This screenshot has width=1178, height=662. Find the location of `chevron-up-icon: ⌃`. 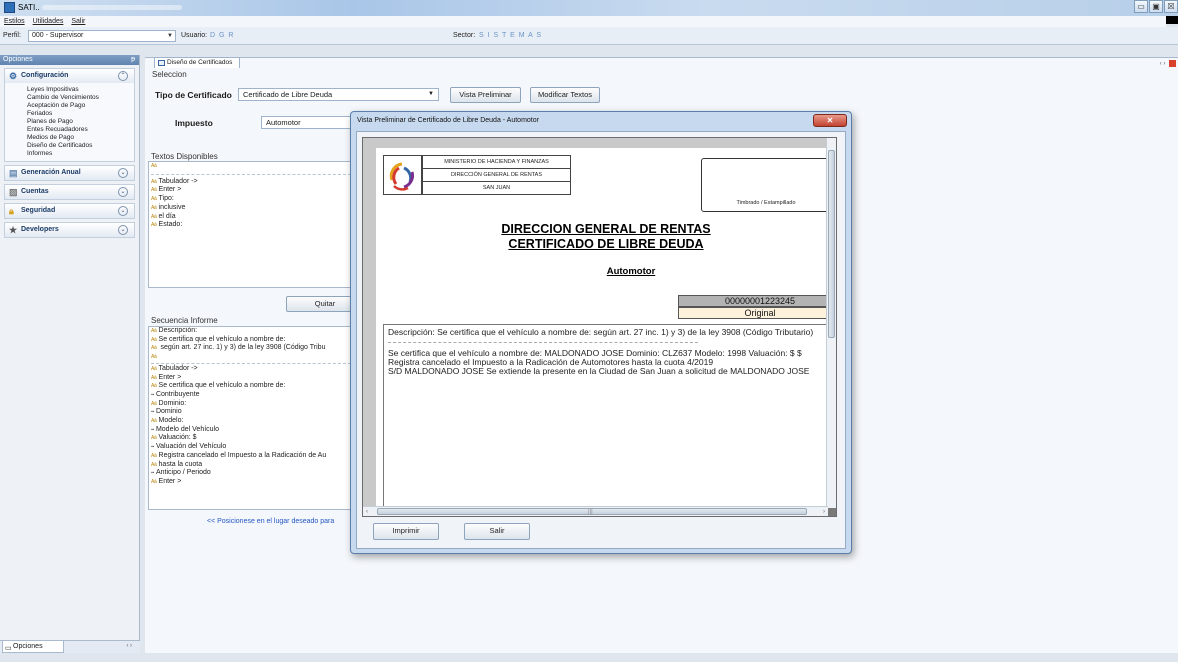

chevron-up-icon: ⌃ is located at coordinates (123, 76).